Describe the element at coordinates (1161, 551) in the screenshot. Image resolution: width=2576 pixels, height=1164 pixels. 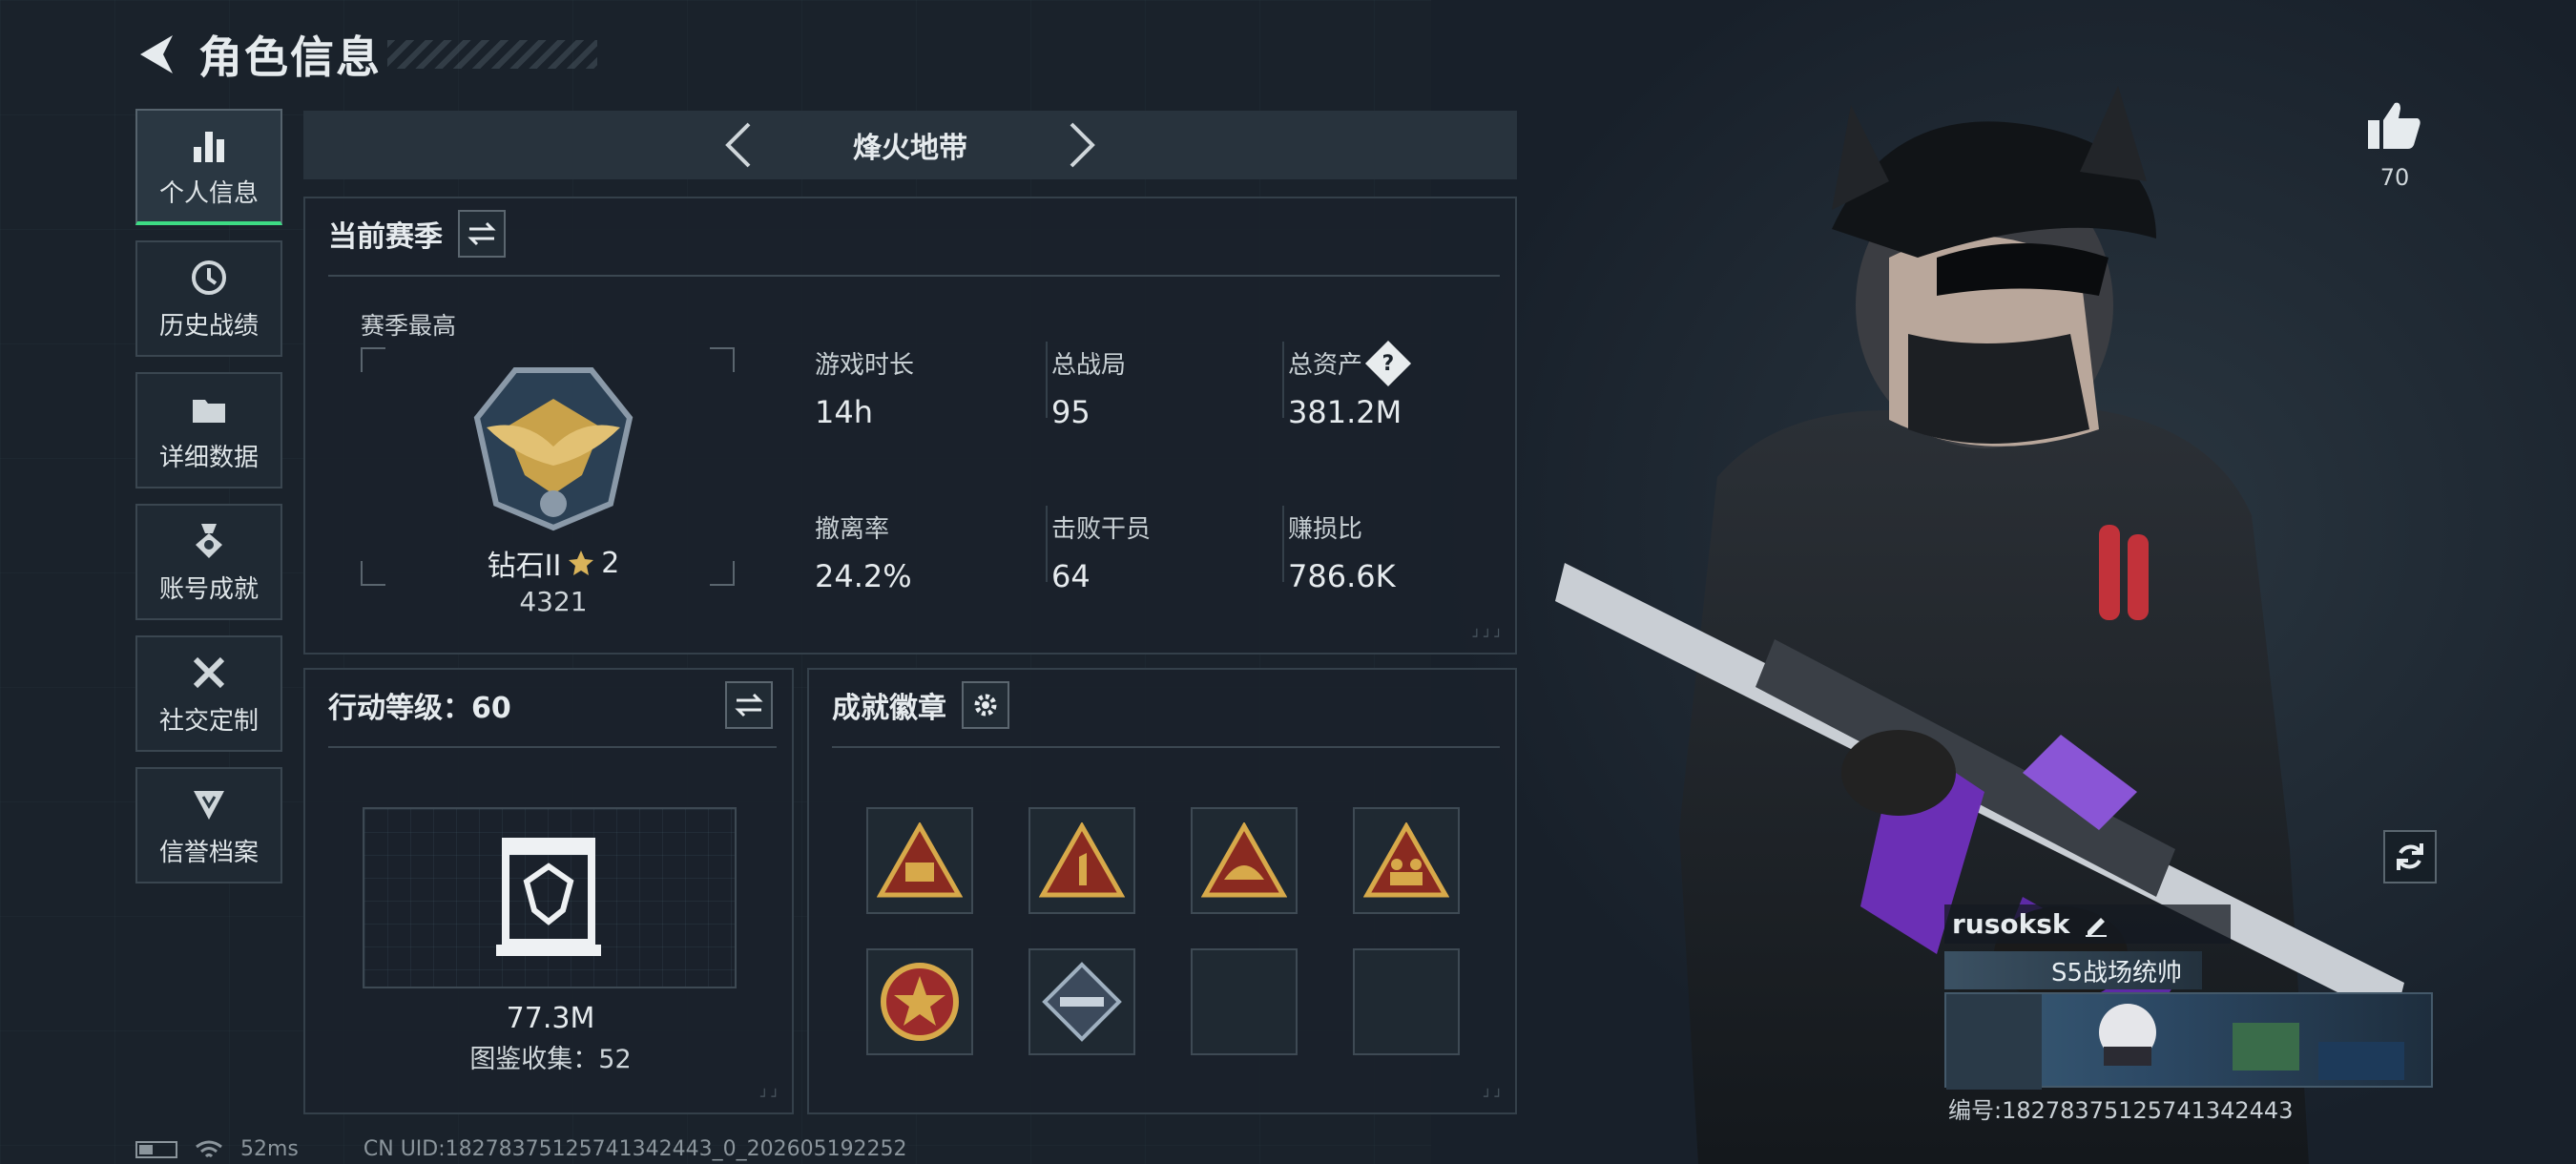
I see `stat-operators-defeated: 击败干员 64` at that location.